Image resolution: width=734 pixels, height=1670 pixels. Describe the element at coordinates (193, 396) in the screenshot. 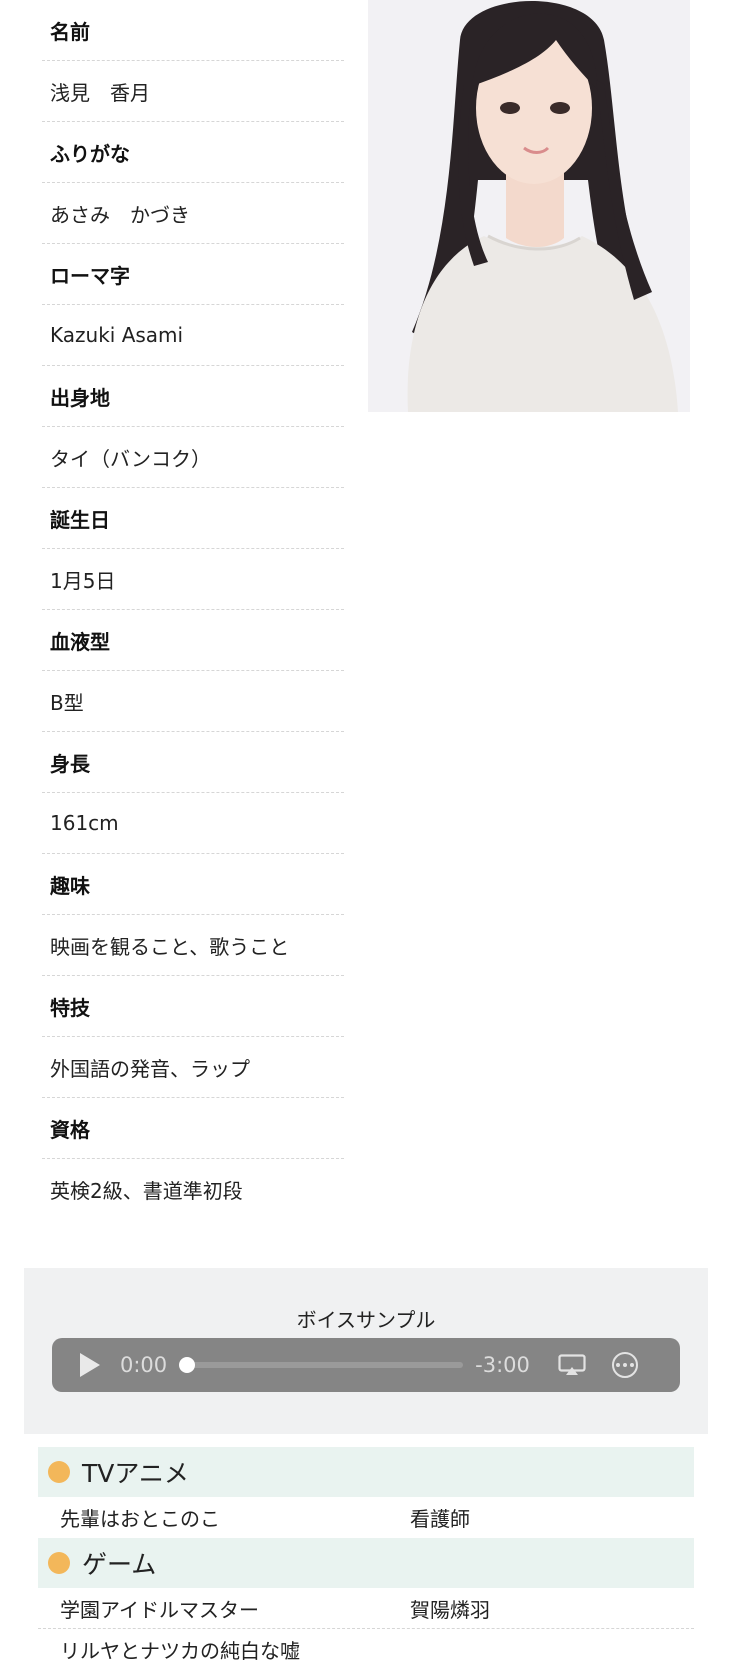

I see `profile-label-birthplace: 出身地` at that location.